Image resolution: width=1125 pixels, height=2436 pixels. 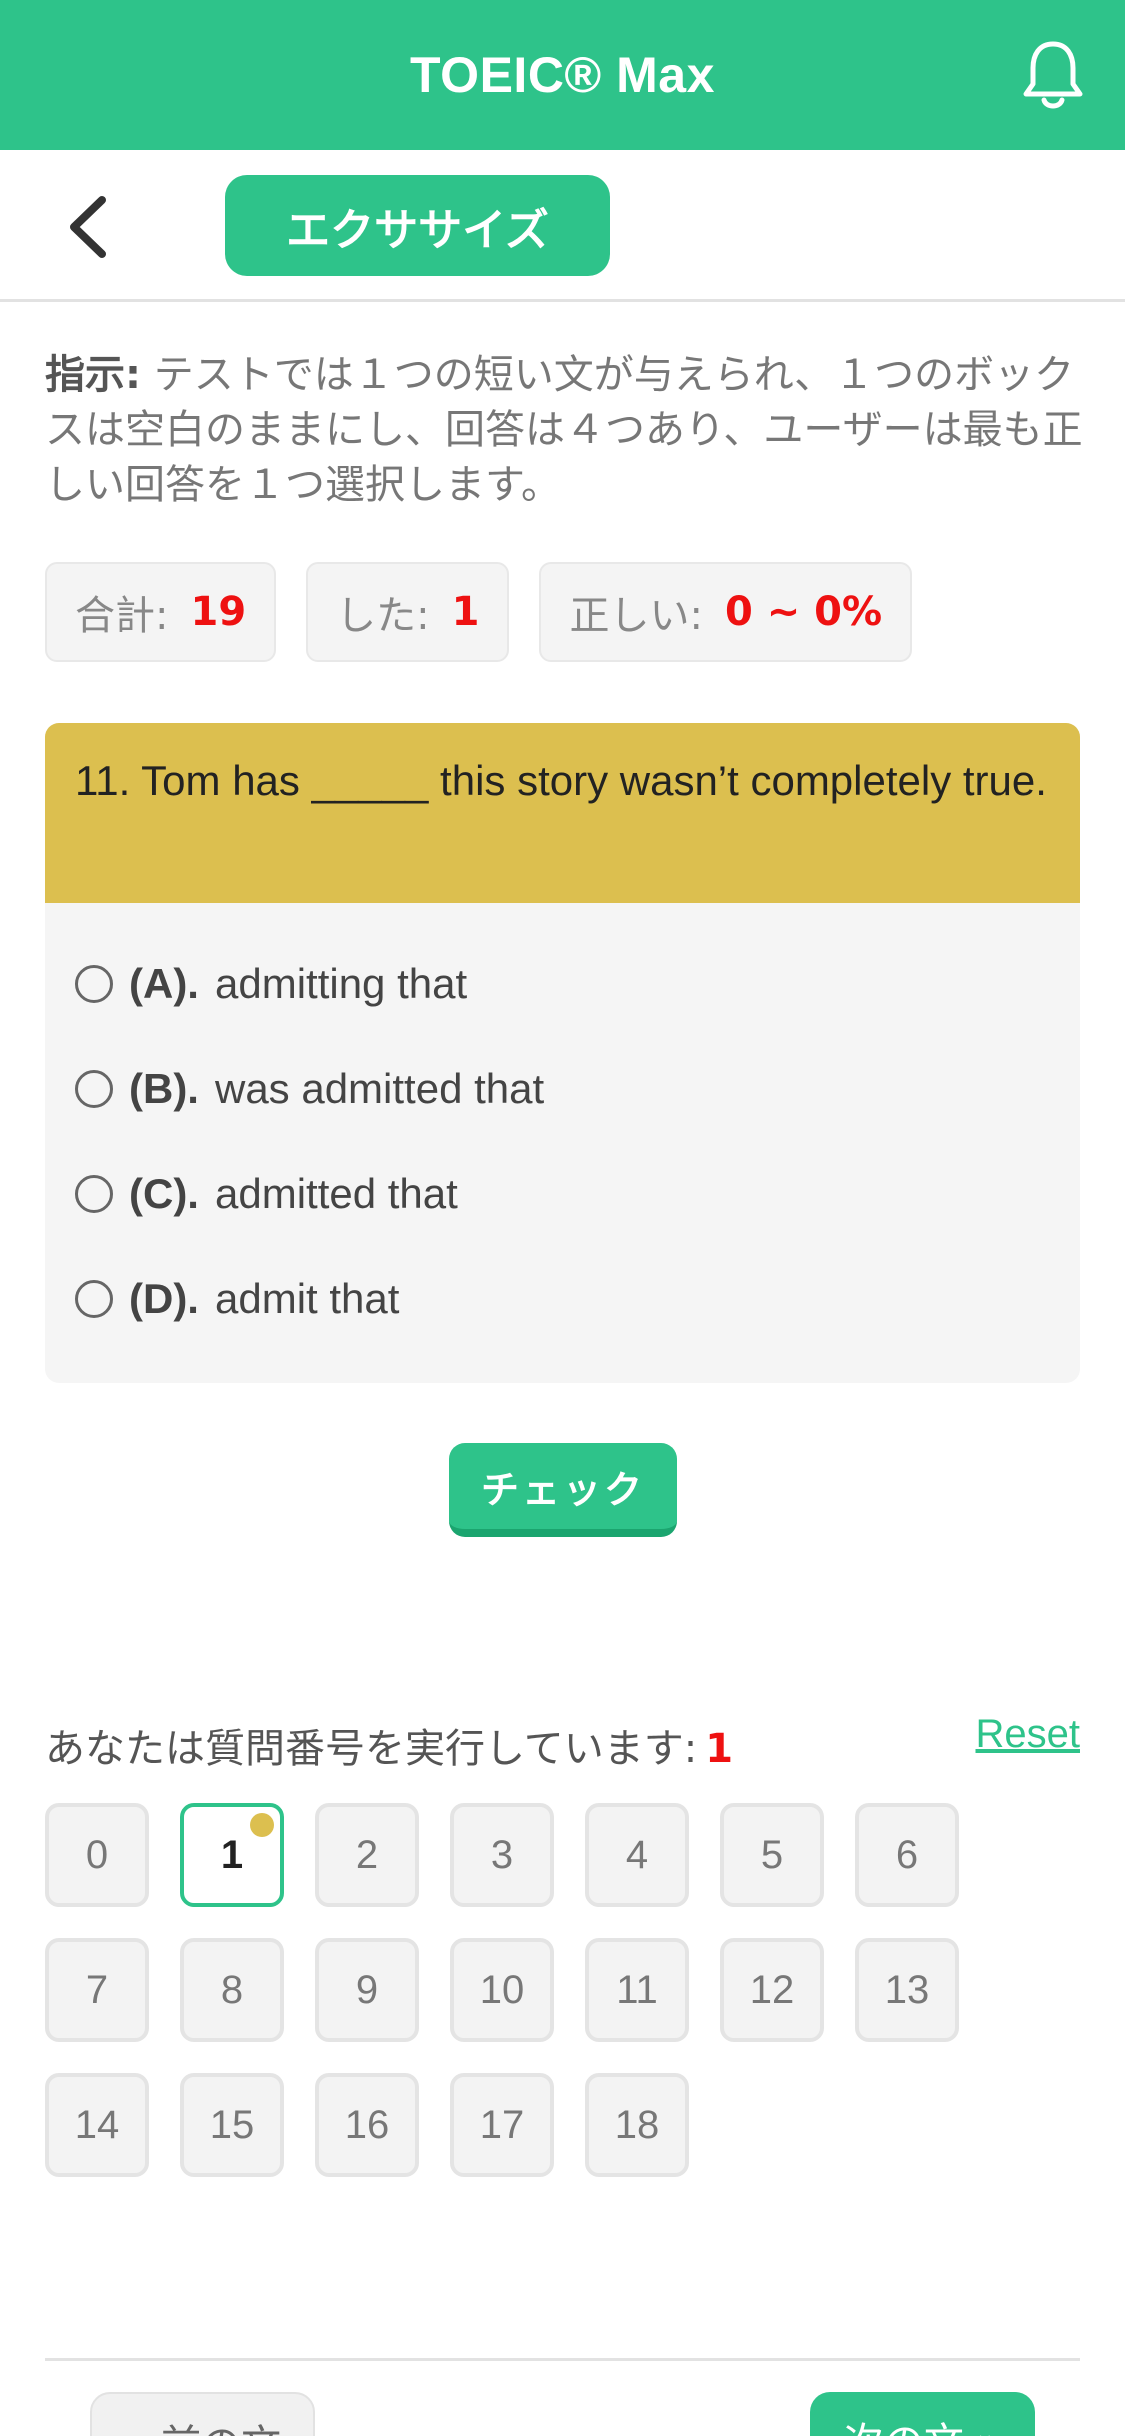 I want to click on question-number-label: 8, so click(x=232, y=1989).